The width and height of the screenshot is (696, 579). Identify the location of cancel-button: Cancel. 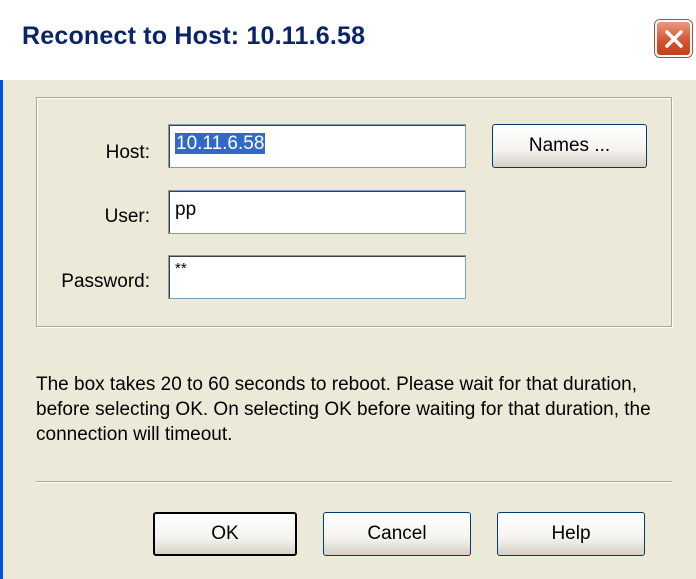
(397, 534).